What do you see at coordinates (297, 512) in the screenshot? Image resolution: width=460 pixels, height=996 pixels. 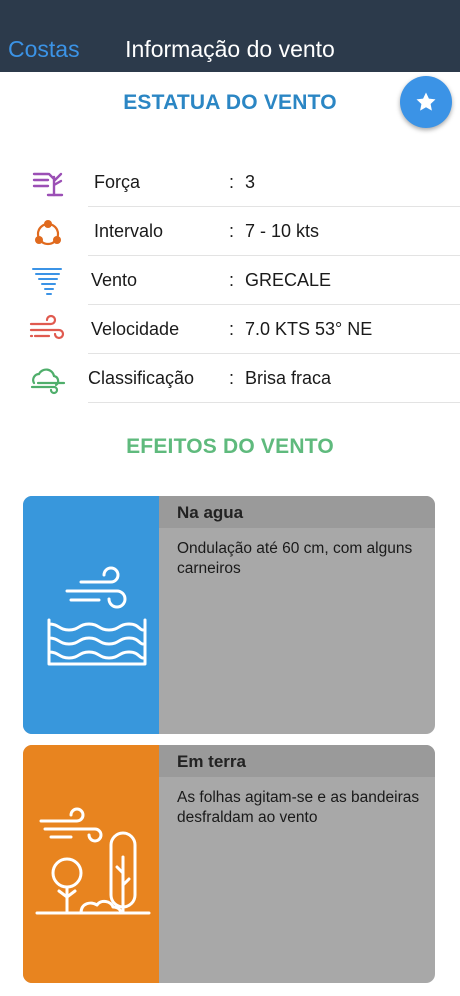 I see `effect-card-heading: Na agua` at bounding box center [297, 512].